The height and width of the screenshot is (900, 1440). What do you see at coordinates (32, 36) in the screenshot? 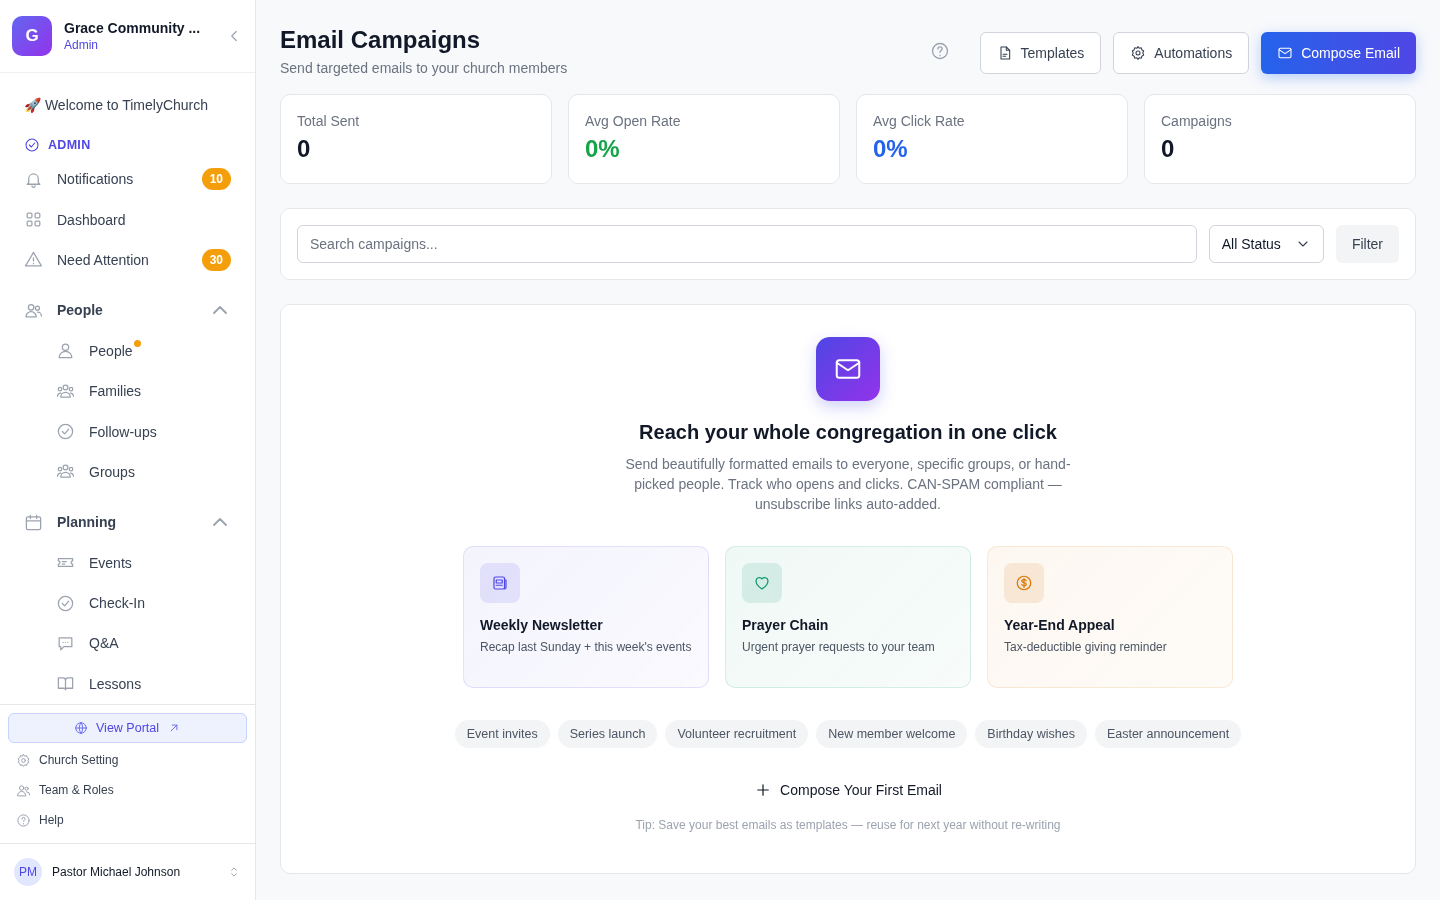
I see `org-logo: G` at bounding box center [32, 36].